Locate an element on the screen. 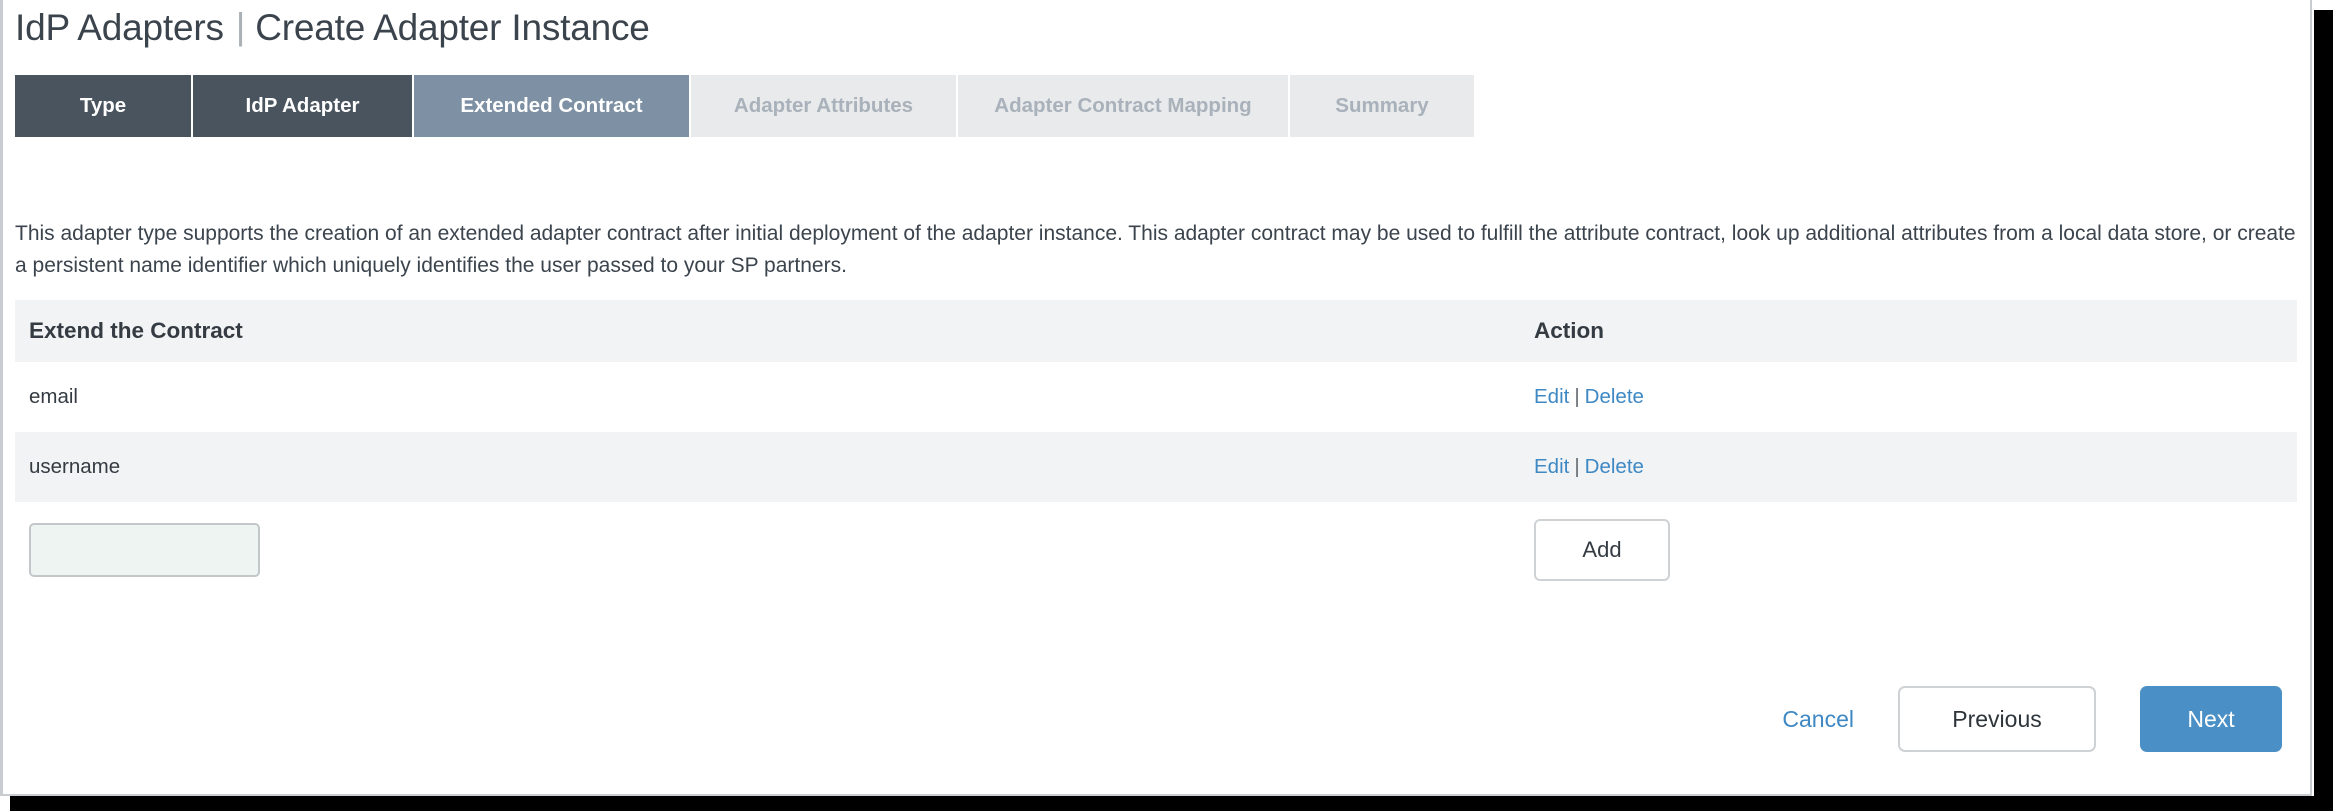 The width and height of the screenshot is (2333, 811). table-row: email Edit | Delete is located at coordinates (1156, 397).